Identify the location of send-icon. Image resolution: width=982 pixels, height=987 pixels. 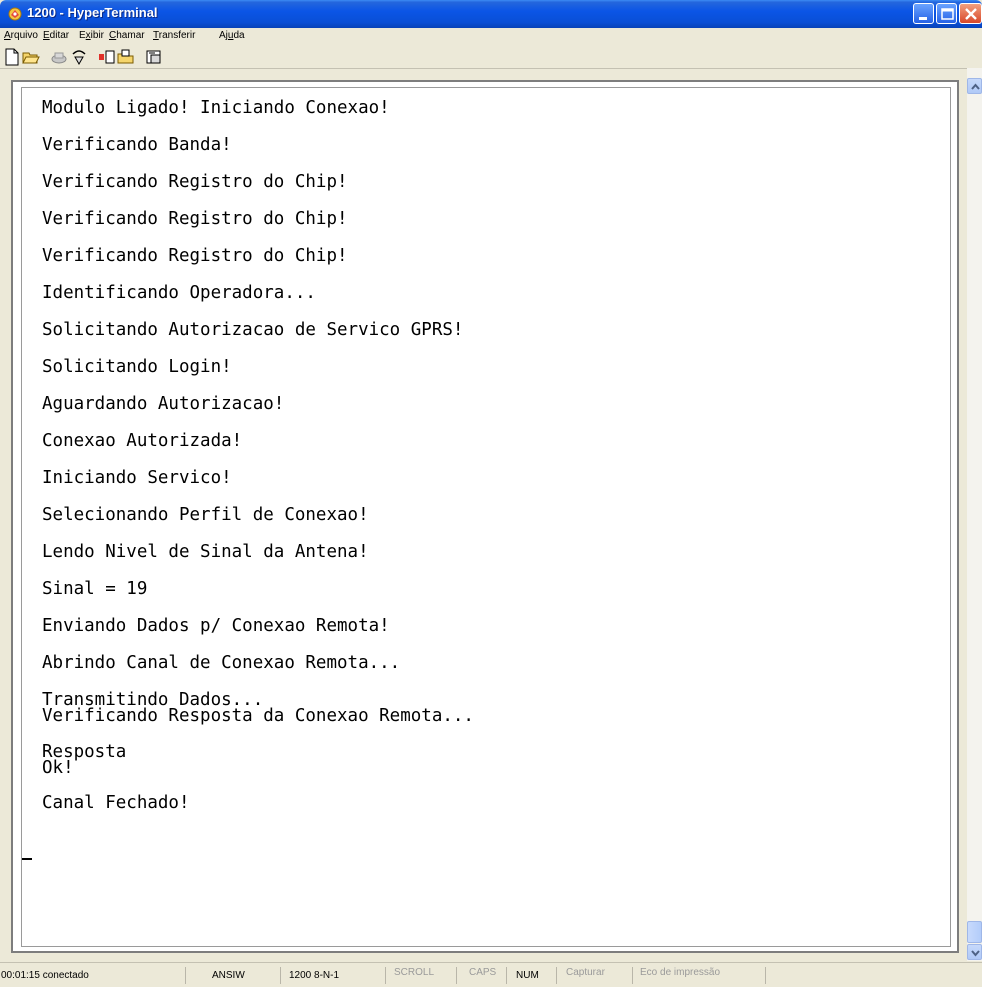
(107, 57).